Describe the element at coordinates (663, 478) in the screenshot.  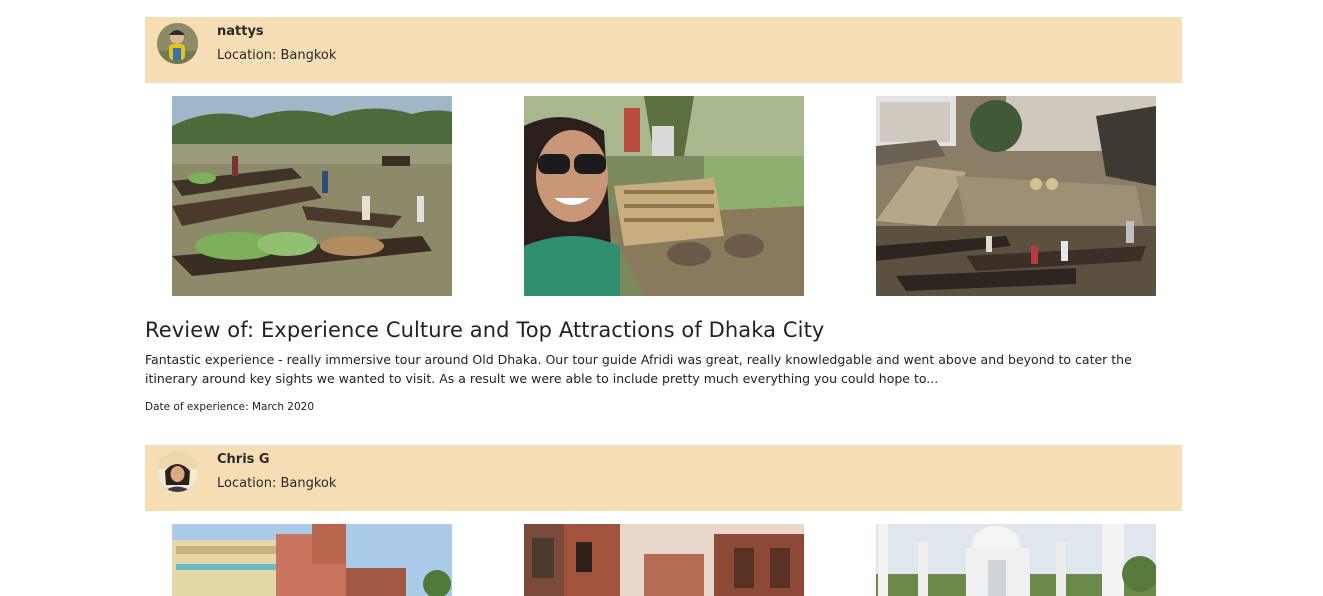
I see `reviewer-header: Chris G Location: Bangkok` at that location.